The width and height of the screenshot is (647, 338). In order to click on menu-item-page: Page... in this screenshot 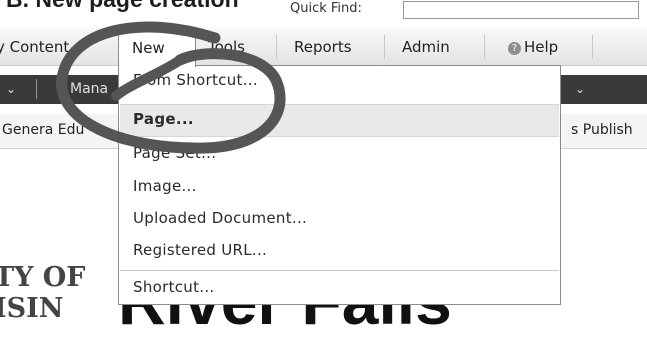, I will do `click(163, 119)`.